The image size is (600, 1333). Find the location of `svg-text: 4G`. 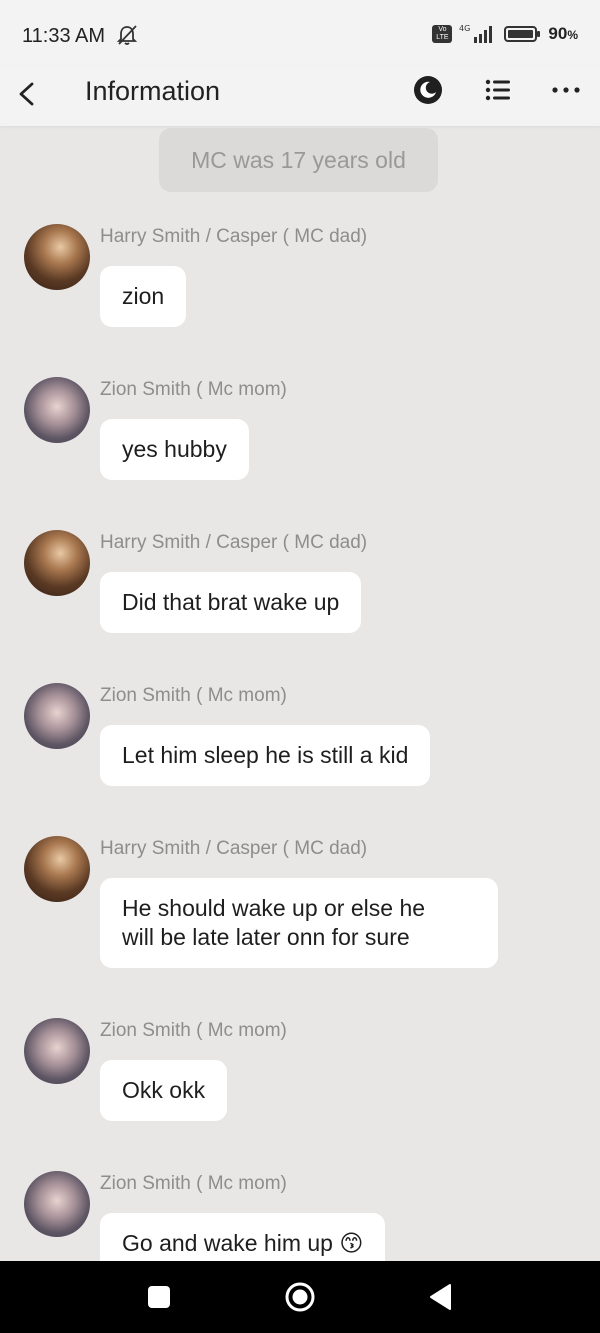

svg-text: 4G is located at coordinates (464, 28).